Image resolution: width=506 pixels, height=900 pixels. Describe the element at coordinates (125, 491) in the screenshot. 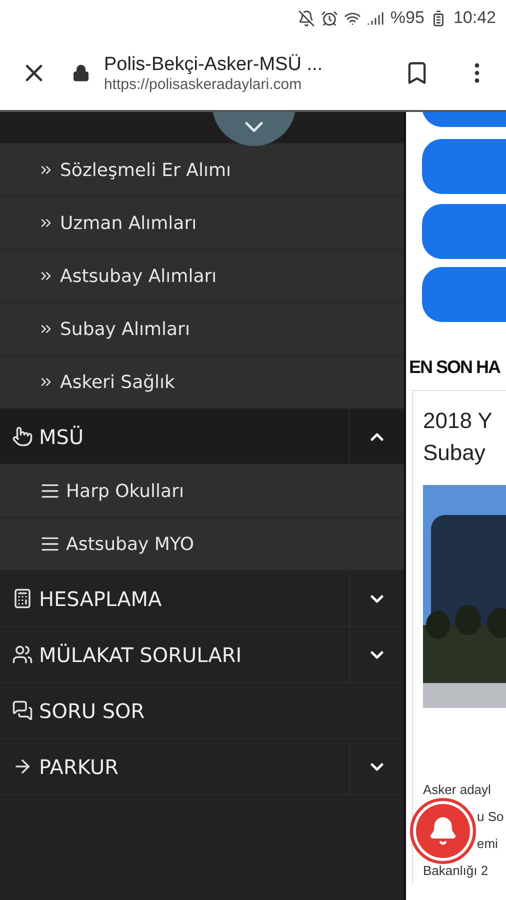

I see `submenu-item-label: Harp Okulları` at that location.